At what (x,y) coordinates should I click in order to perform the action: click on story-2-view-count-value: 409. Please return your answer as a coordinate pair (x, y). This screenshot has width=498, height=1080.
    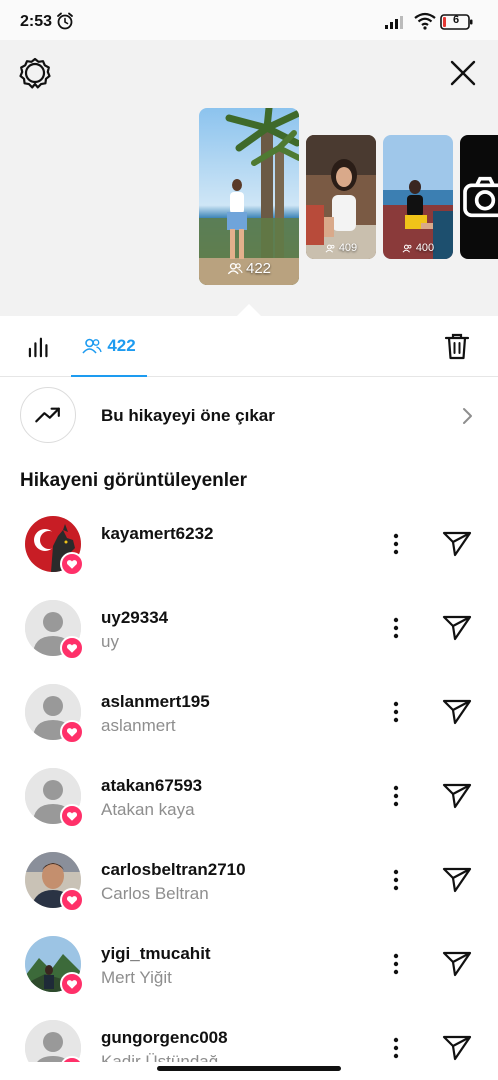
    Looking at the image, I should click on (348, 248).